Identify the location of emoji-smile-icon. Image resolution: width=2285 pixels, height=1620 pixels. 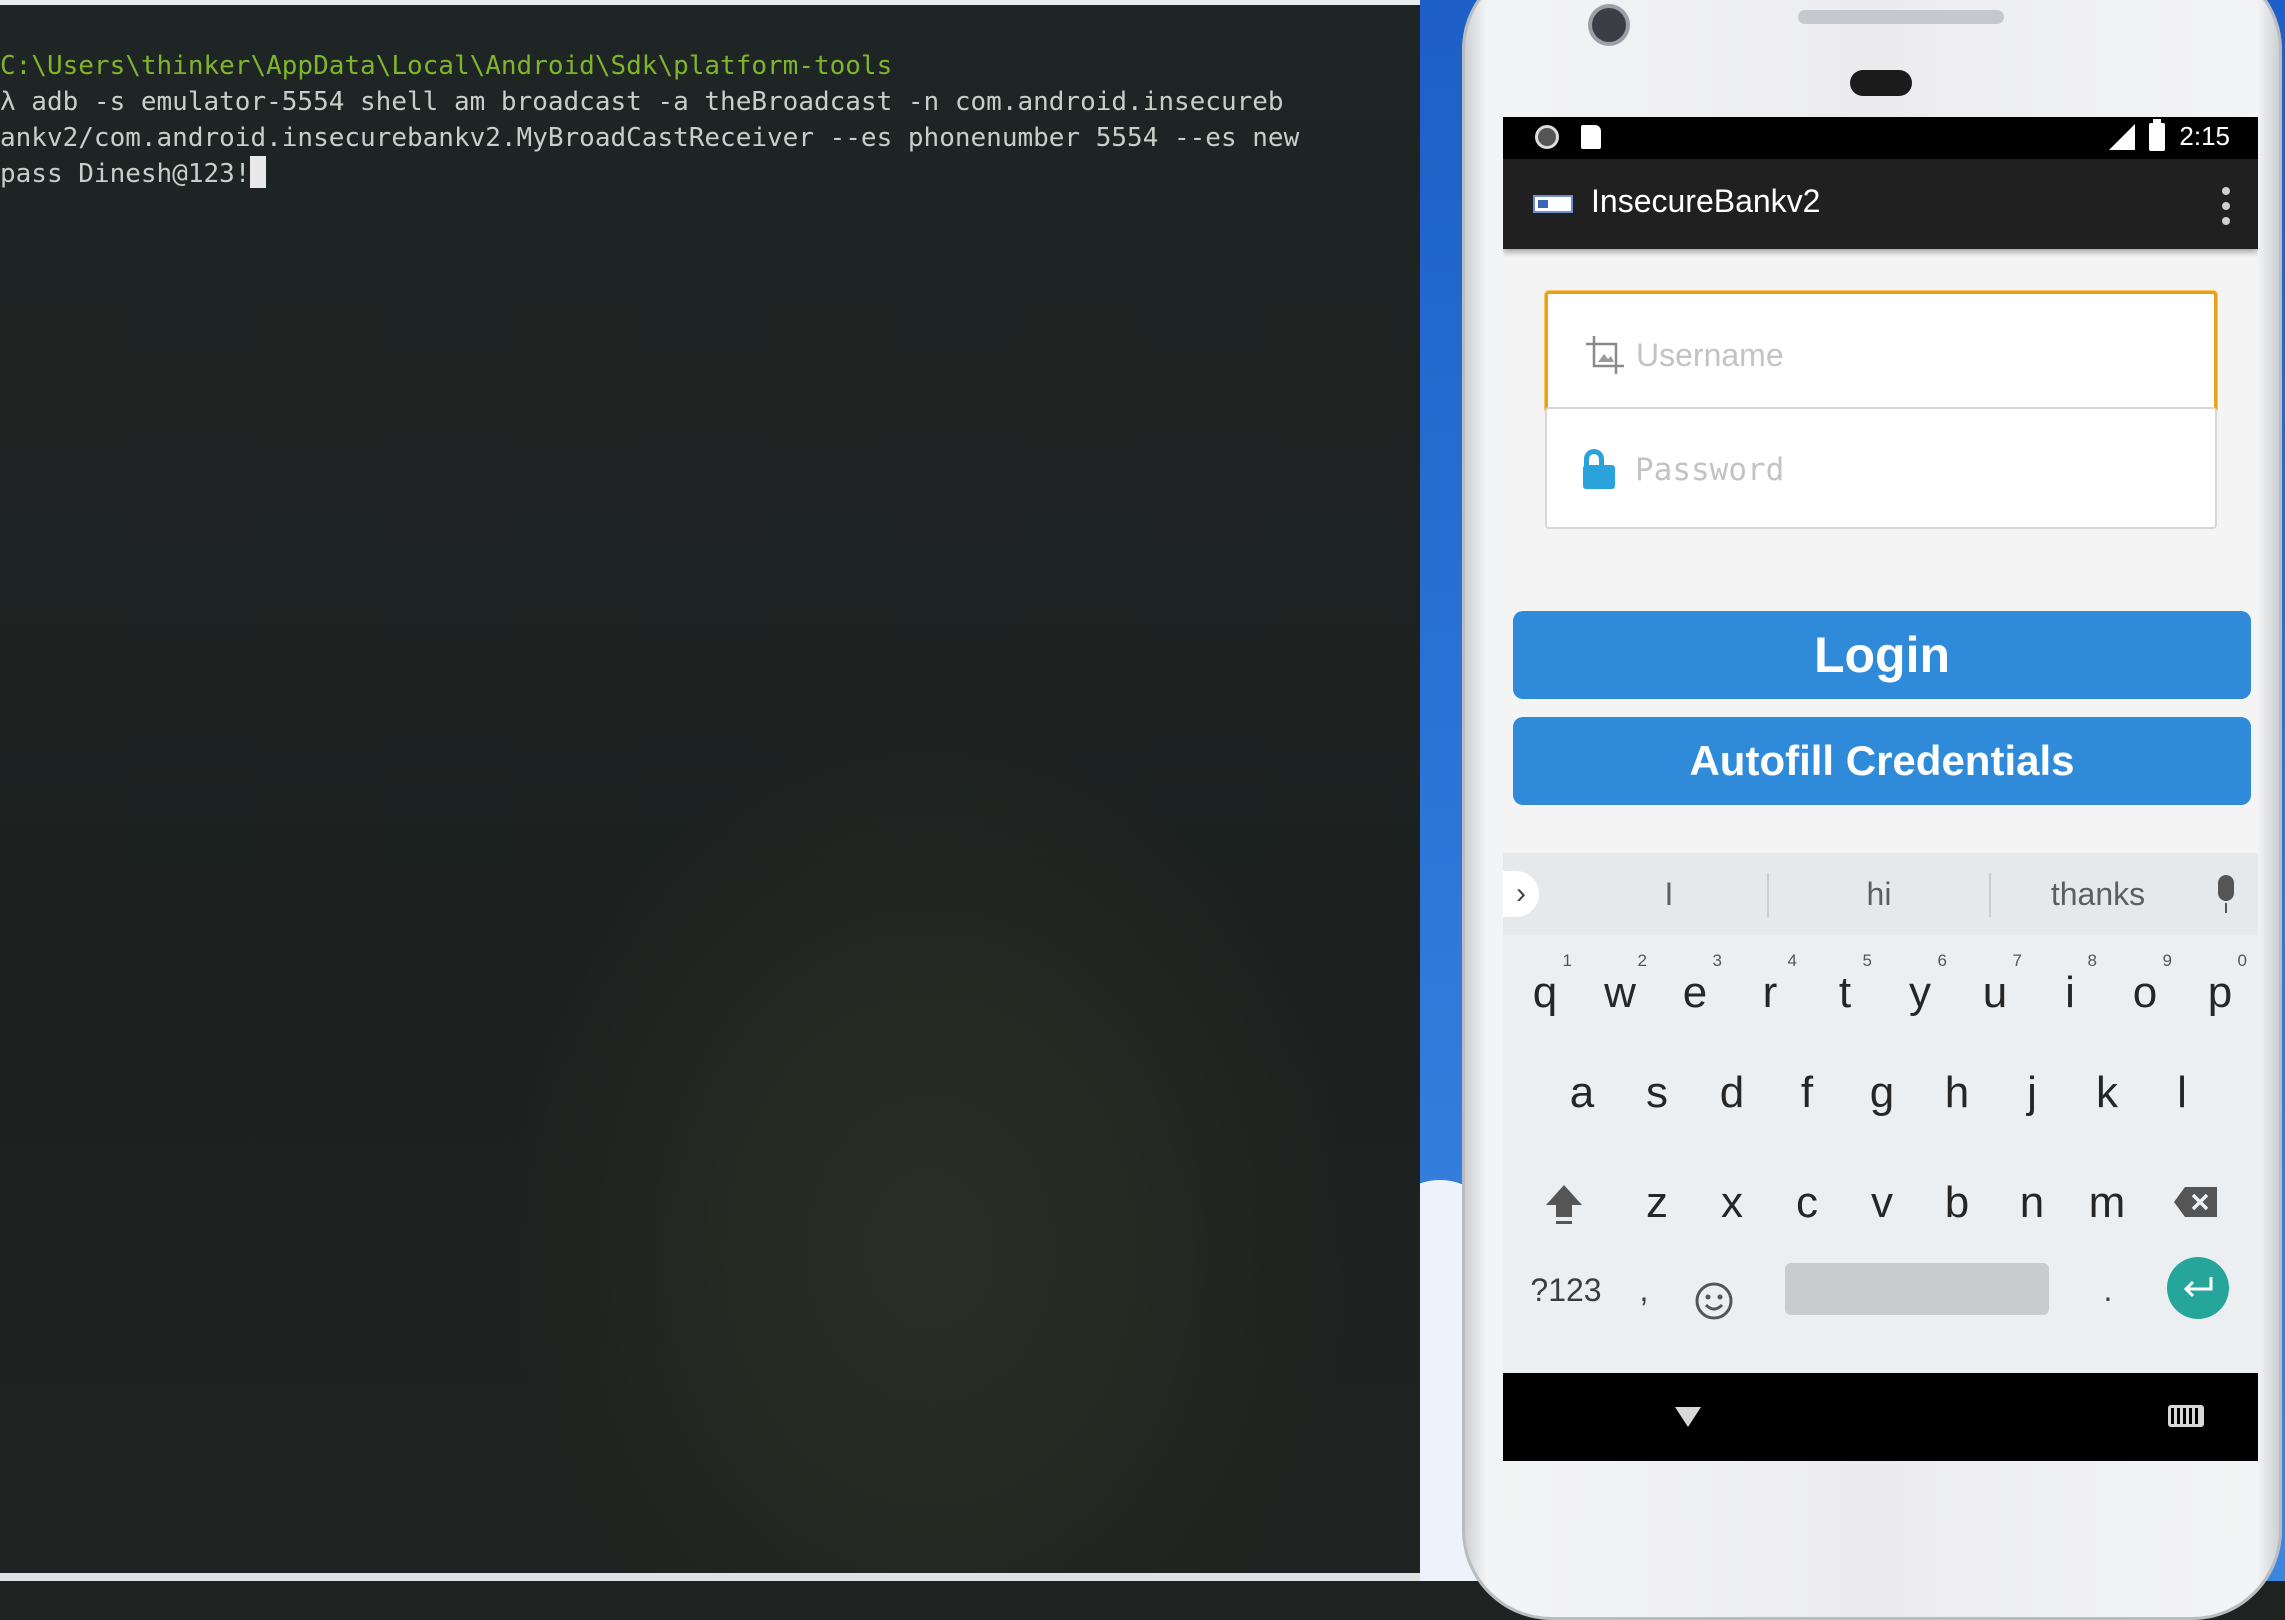
(1714, 1301).